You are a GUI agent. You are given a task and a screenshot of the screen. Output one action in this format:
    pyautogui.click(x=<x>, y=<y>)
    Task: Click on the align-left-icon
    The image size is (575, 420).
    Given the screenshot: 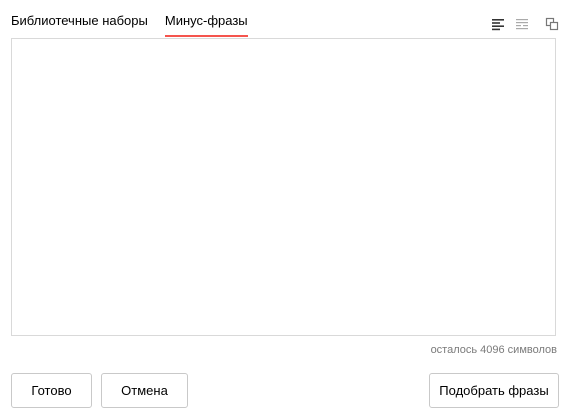 What is the action you would take?
    pyautogui.click(x=498, y=24)
    